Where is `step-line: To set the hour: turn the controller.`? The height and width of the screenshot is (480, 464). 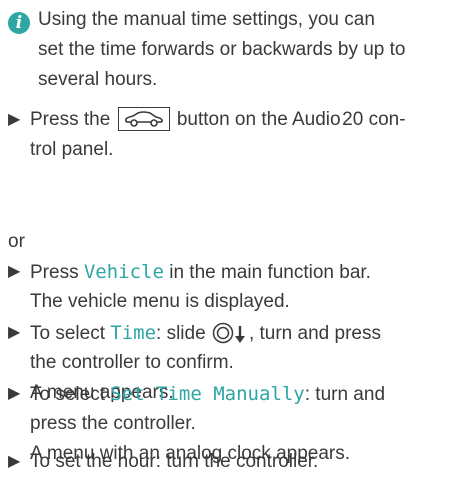 step-line: To set the hour: turn the controller. is located at coordinates (174, 461).